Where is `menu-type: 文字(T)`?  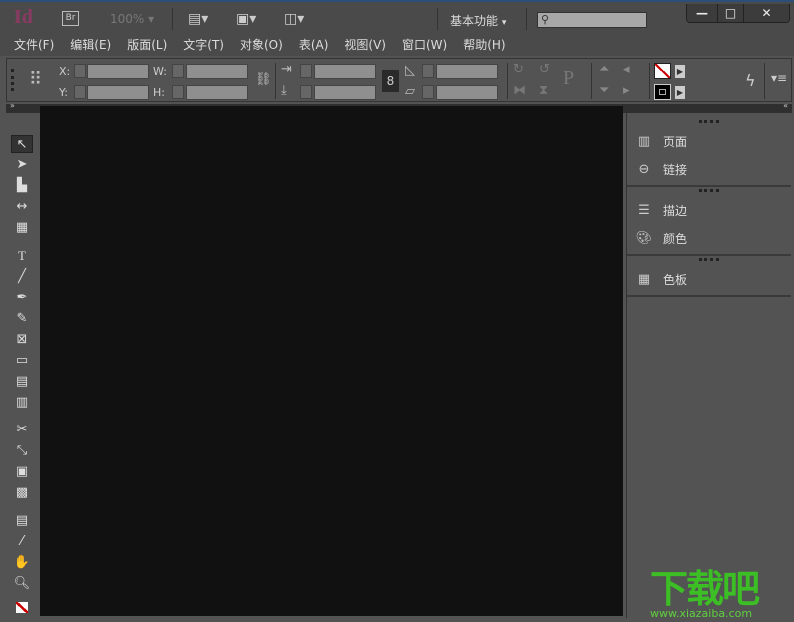 menu-type: 文字(T) is located at coordinates (203, 45).